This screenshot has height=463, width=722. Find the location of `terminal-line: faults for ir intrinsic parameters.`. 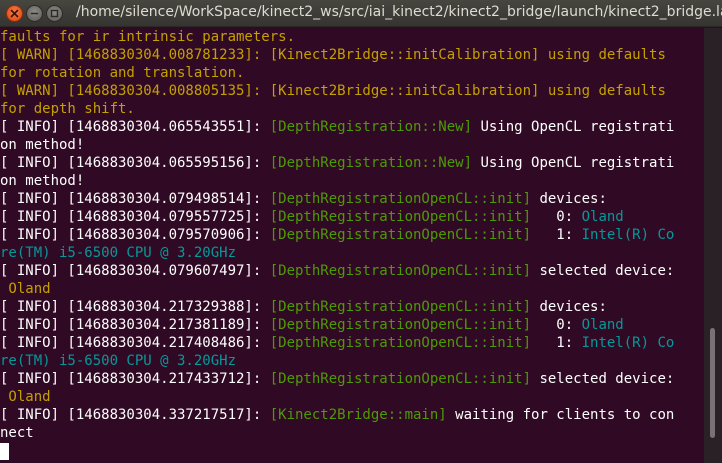

terminal-line: faults for ir intrinsic parameters. is located at coordinates (352, 37).